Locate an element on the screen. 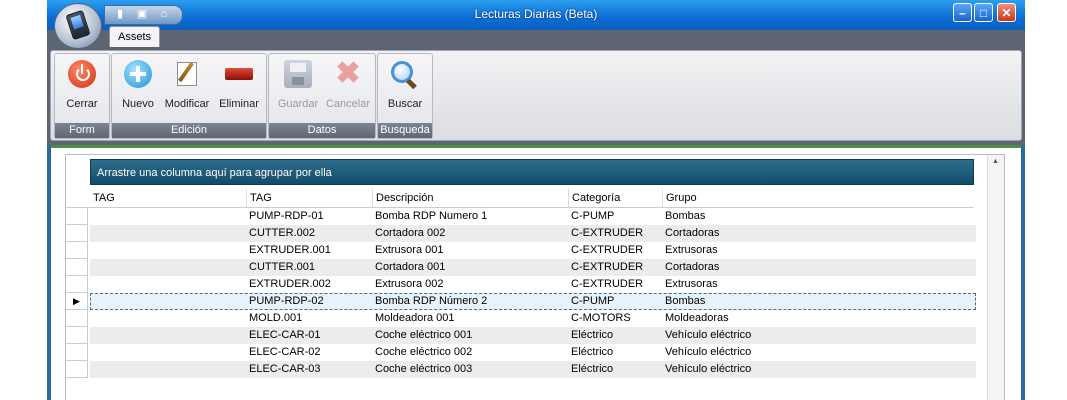 This screenshot has height=400, width=1067. vertical-scrollbar: ▲ is located at coordinates (995, 277).